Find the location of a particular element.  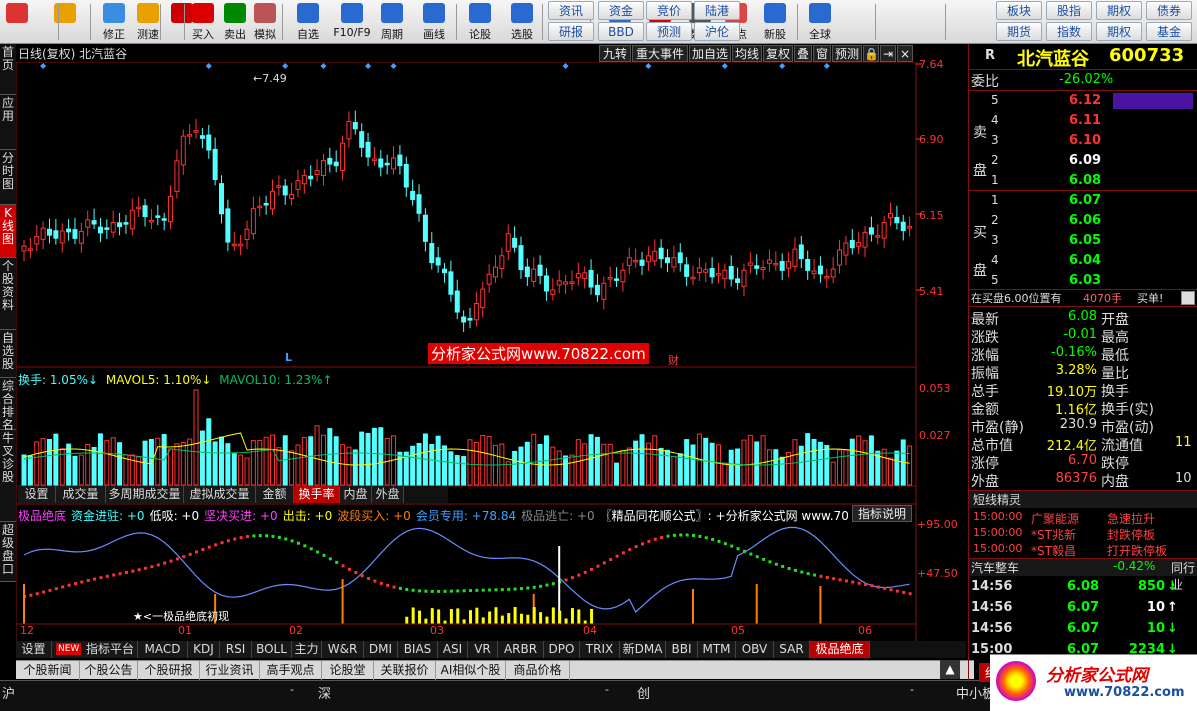

volume-tab-5: 换手率 is located at coordinates (317, 494).